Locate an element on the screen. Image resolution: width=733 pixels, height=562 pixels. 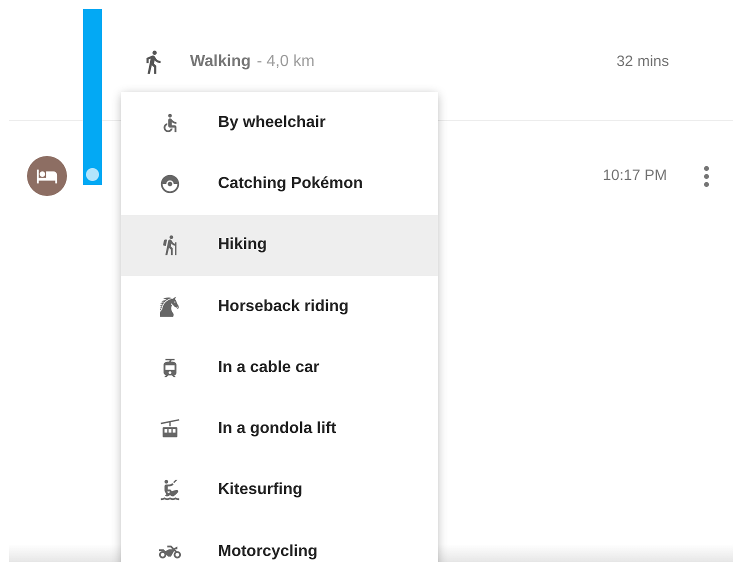
kitesurfer-icon is located at coordinates (169, 490).